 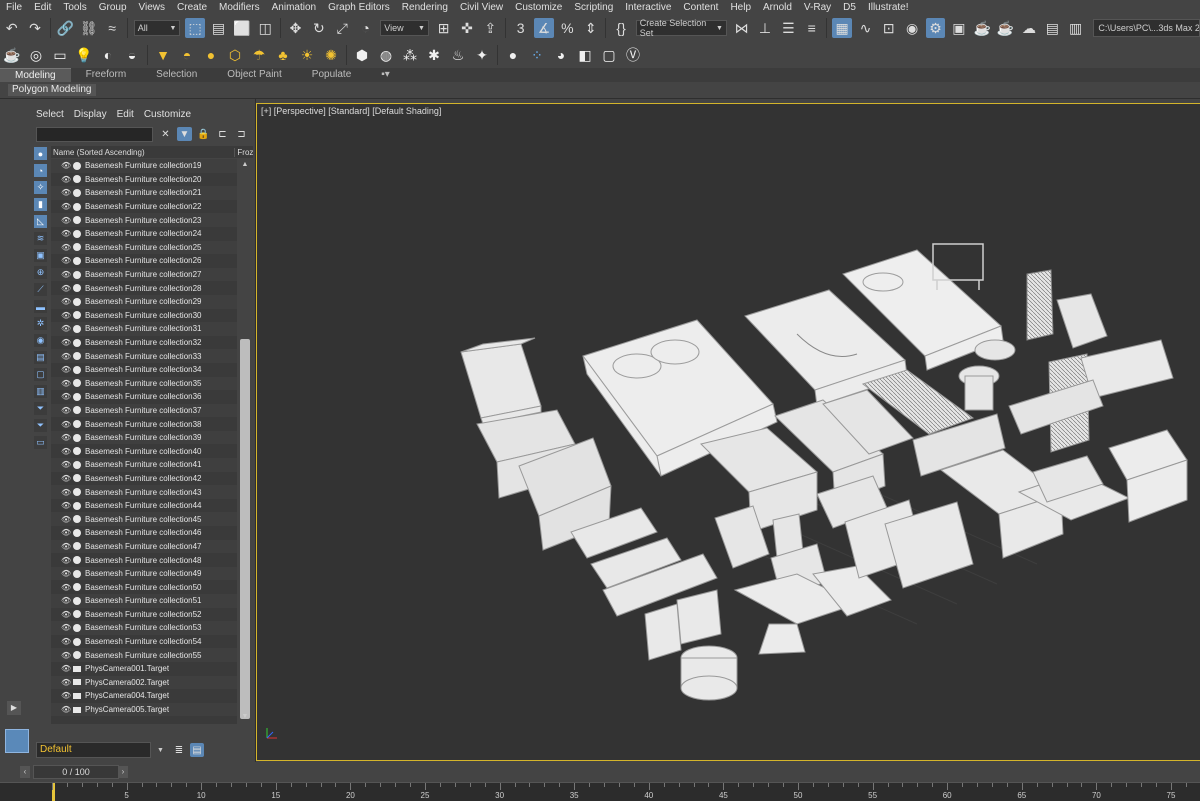 What do you see at coordinates (593, 7) in the screenshot?
I see `menu-scripting: Scripting` at bounding box center [593, 7].